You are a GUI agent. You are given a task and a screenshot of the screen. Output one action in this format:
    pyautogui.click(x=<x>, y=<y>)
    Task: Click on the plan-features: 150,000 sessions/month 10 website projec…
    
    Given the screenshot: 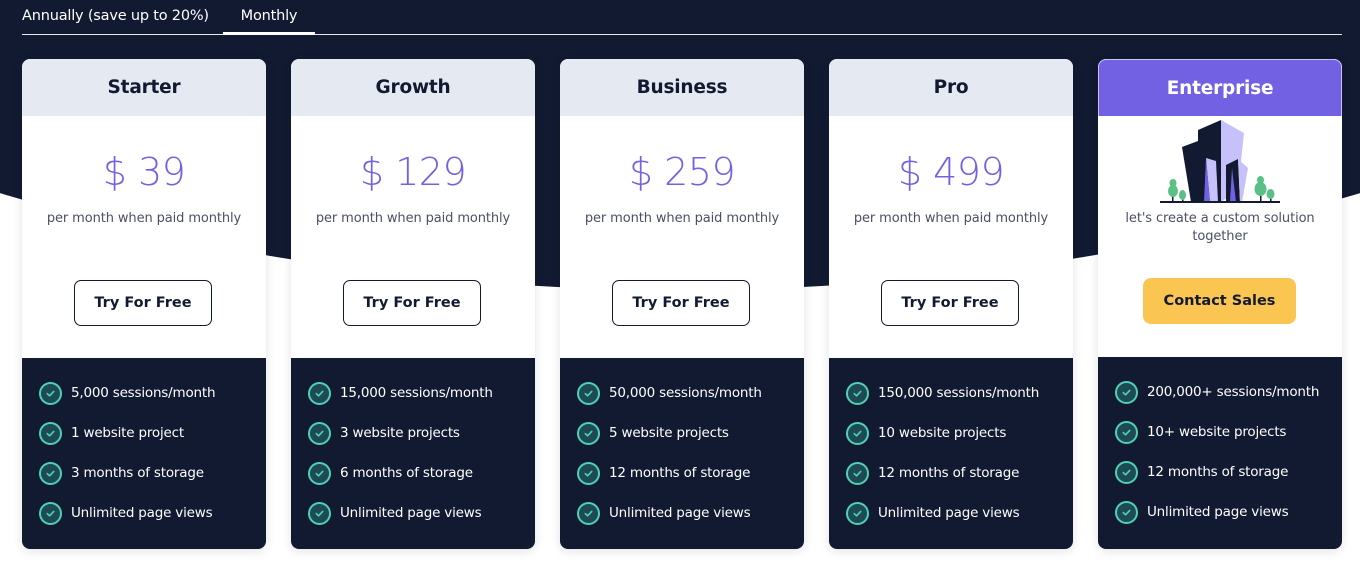 What is the action you would take?
    pyautogui.click(x=951, y=453)
    